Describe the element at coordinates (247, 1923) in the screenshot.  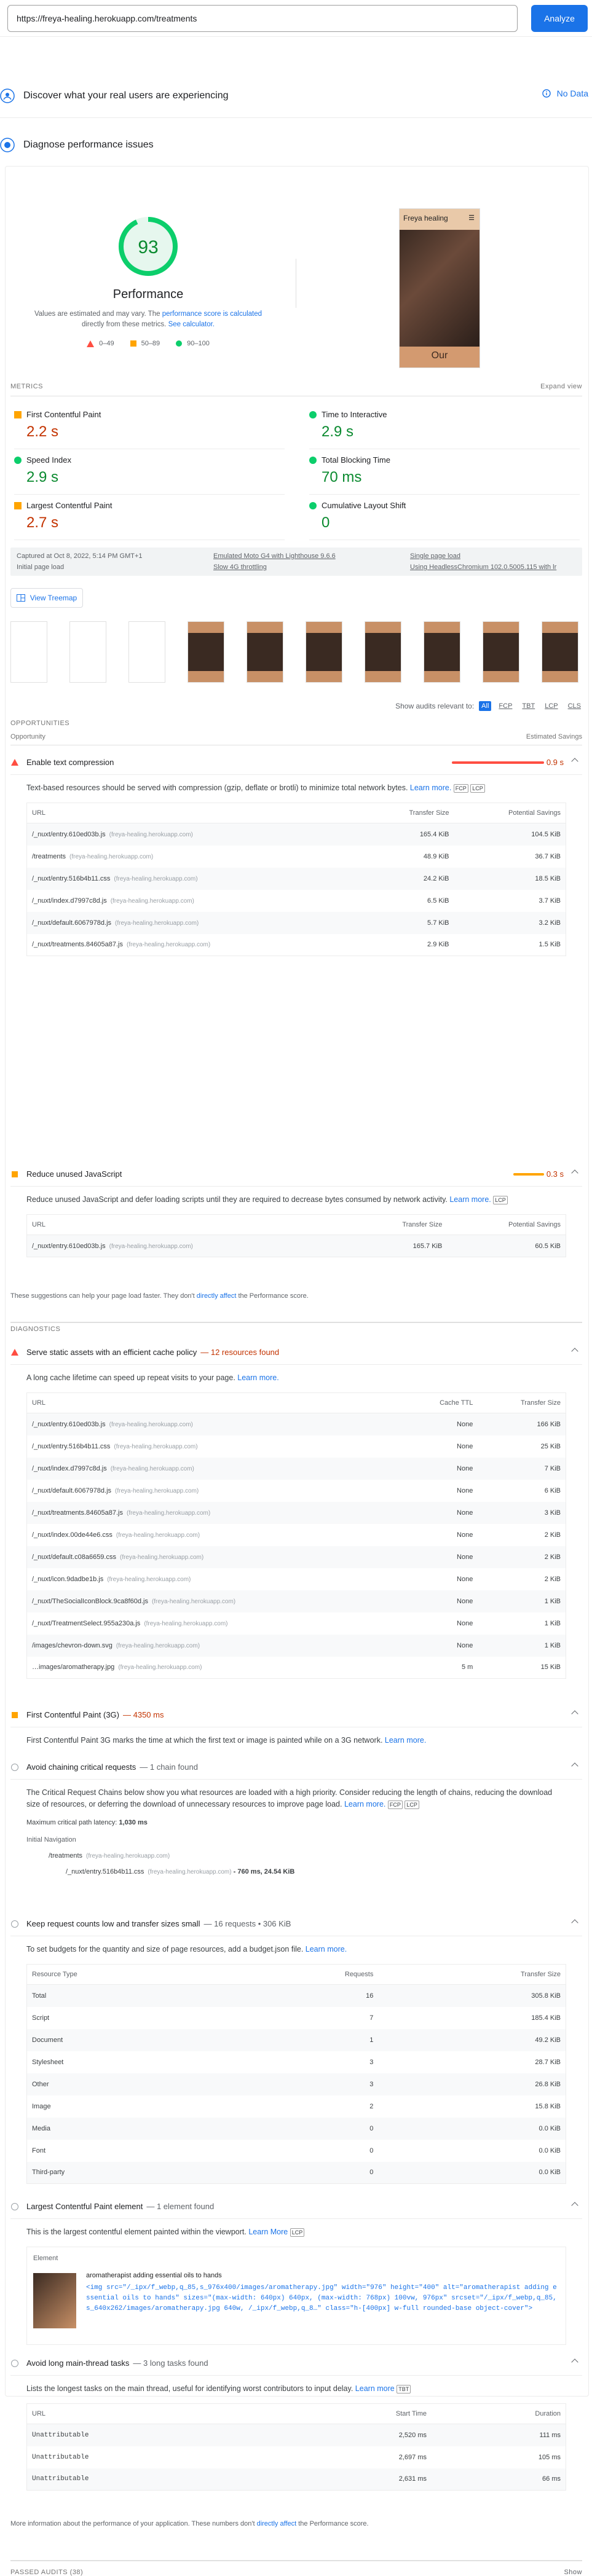
I see `audit-extra: — 16 requests • 306 KiB` at that location.